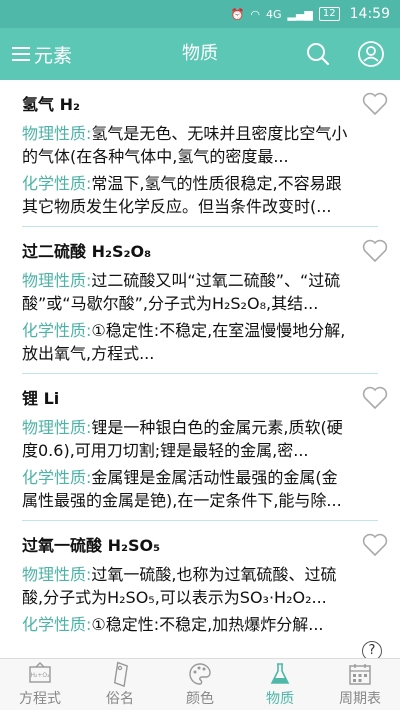  I want to click on flask-icon, so click(280, 673).